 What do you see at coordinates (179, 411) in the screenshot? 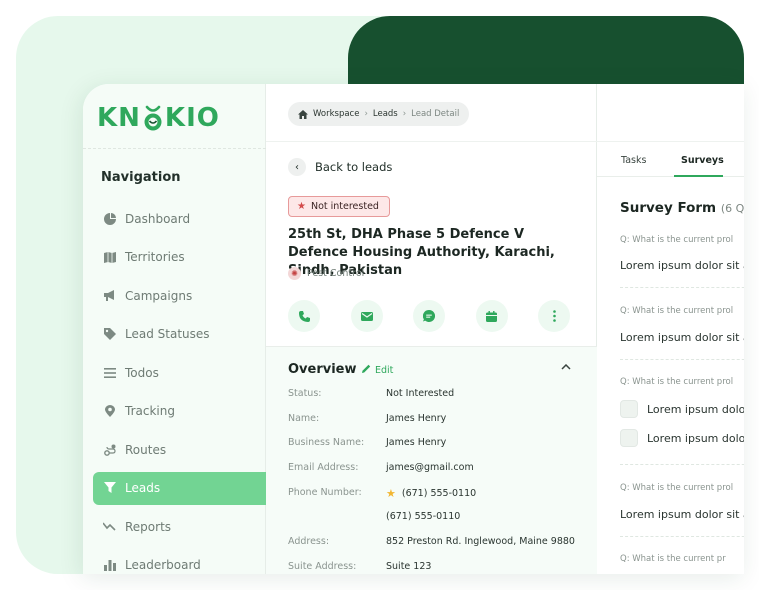
I see `sidebar-item-tracking: Tracking` at bounding box center [179, 411].